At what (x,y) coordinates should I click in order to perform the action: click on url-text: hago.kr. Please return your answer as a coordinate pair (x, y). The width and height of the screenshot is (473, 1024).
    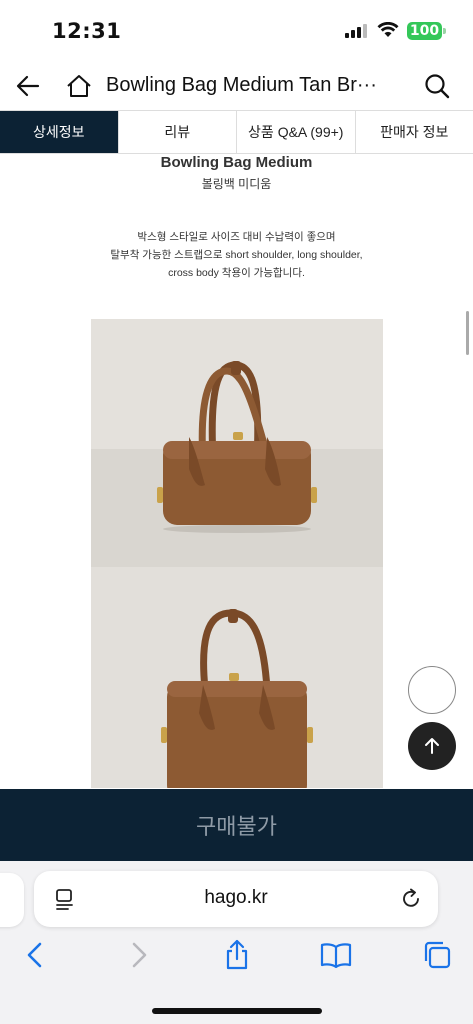
    Looking at the image, I should click on (236, 898).